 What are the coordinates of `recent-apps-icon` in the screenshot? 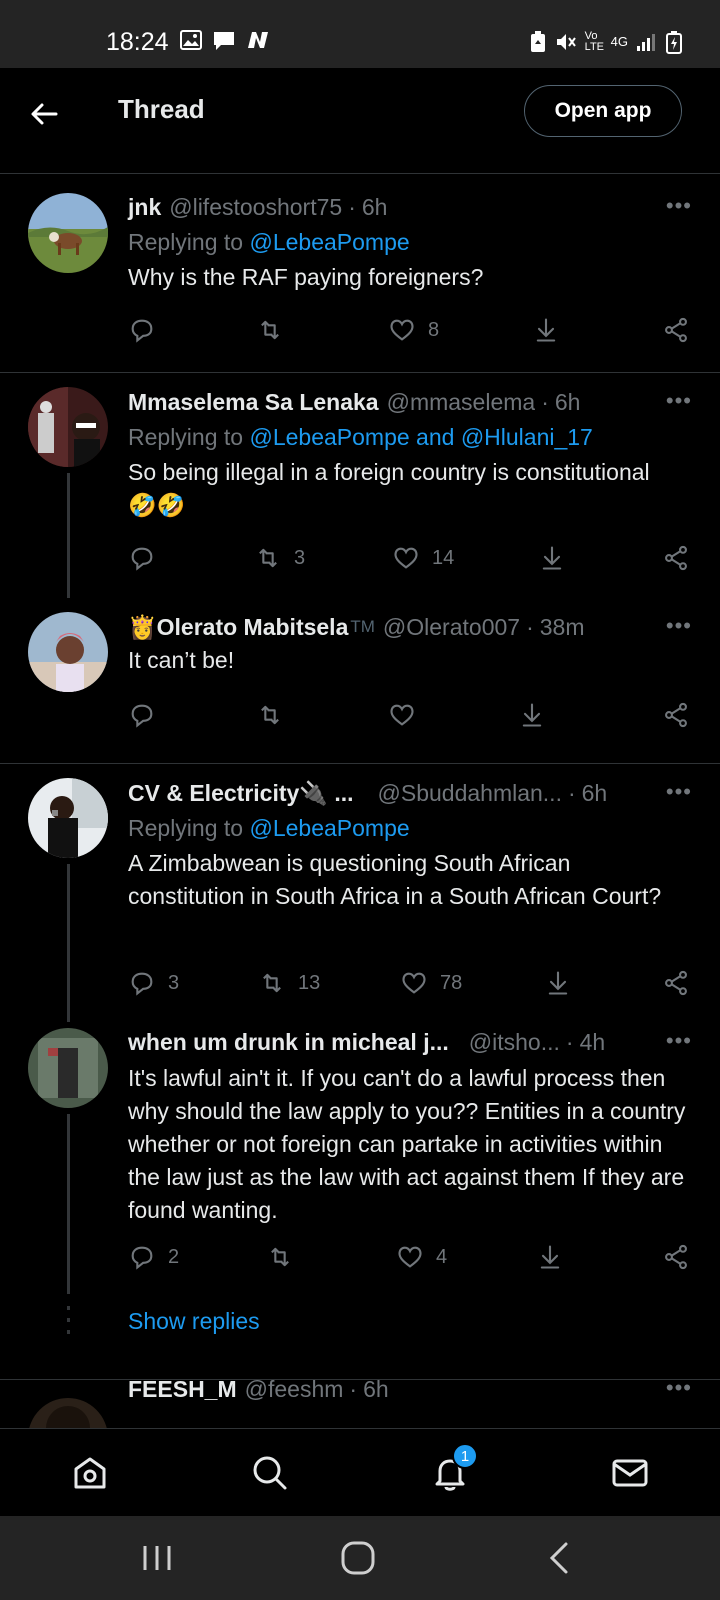 It's located at (157, 1558).